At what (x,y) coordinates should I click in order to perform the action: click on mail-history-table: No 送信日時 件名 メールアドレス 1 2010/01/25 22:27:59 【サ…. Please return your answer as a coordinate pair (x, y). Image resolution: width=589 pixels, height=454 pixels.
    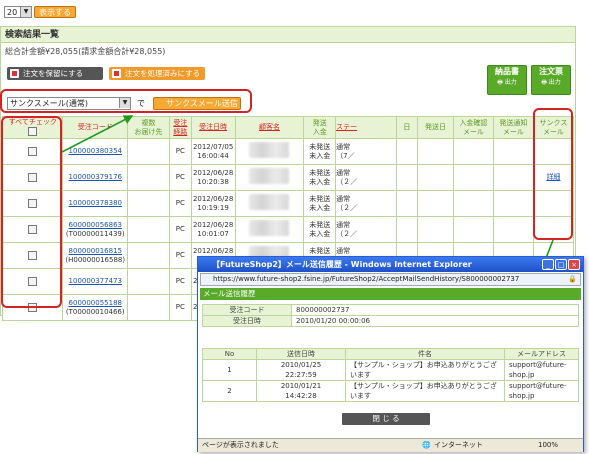
    Looking at the image, I should click on (390, 375).